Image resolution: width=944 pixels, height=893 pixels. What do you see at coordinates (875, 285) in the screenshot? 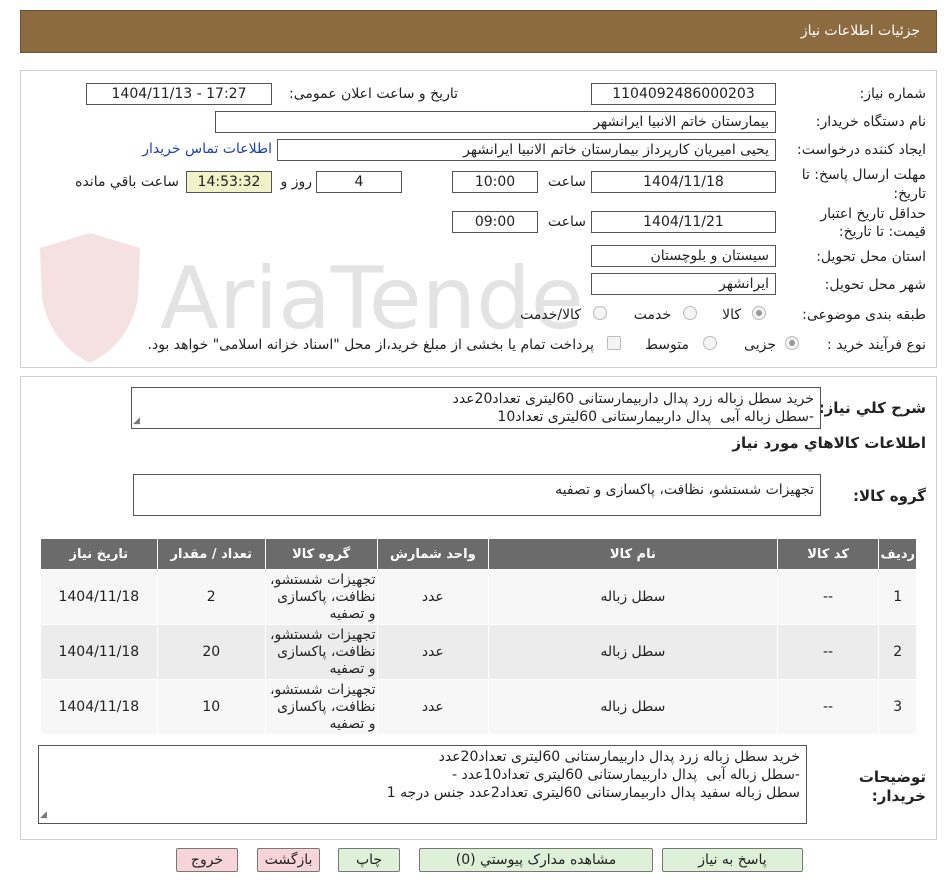
I see `city-label: شهر محل تحویل:` at bounding box center [875, 285].